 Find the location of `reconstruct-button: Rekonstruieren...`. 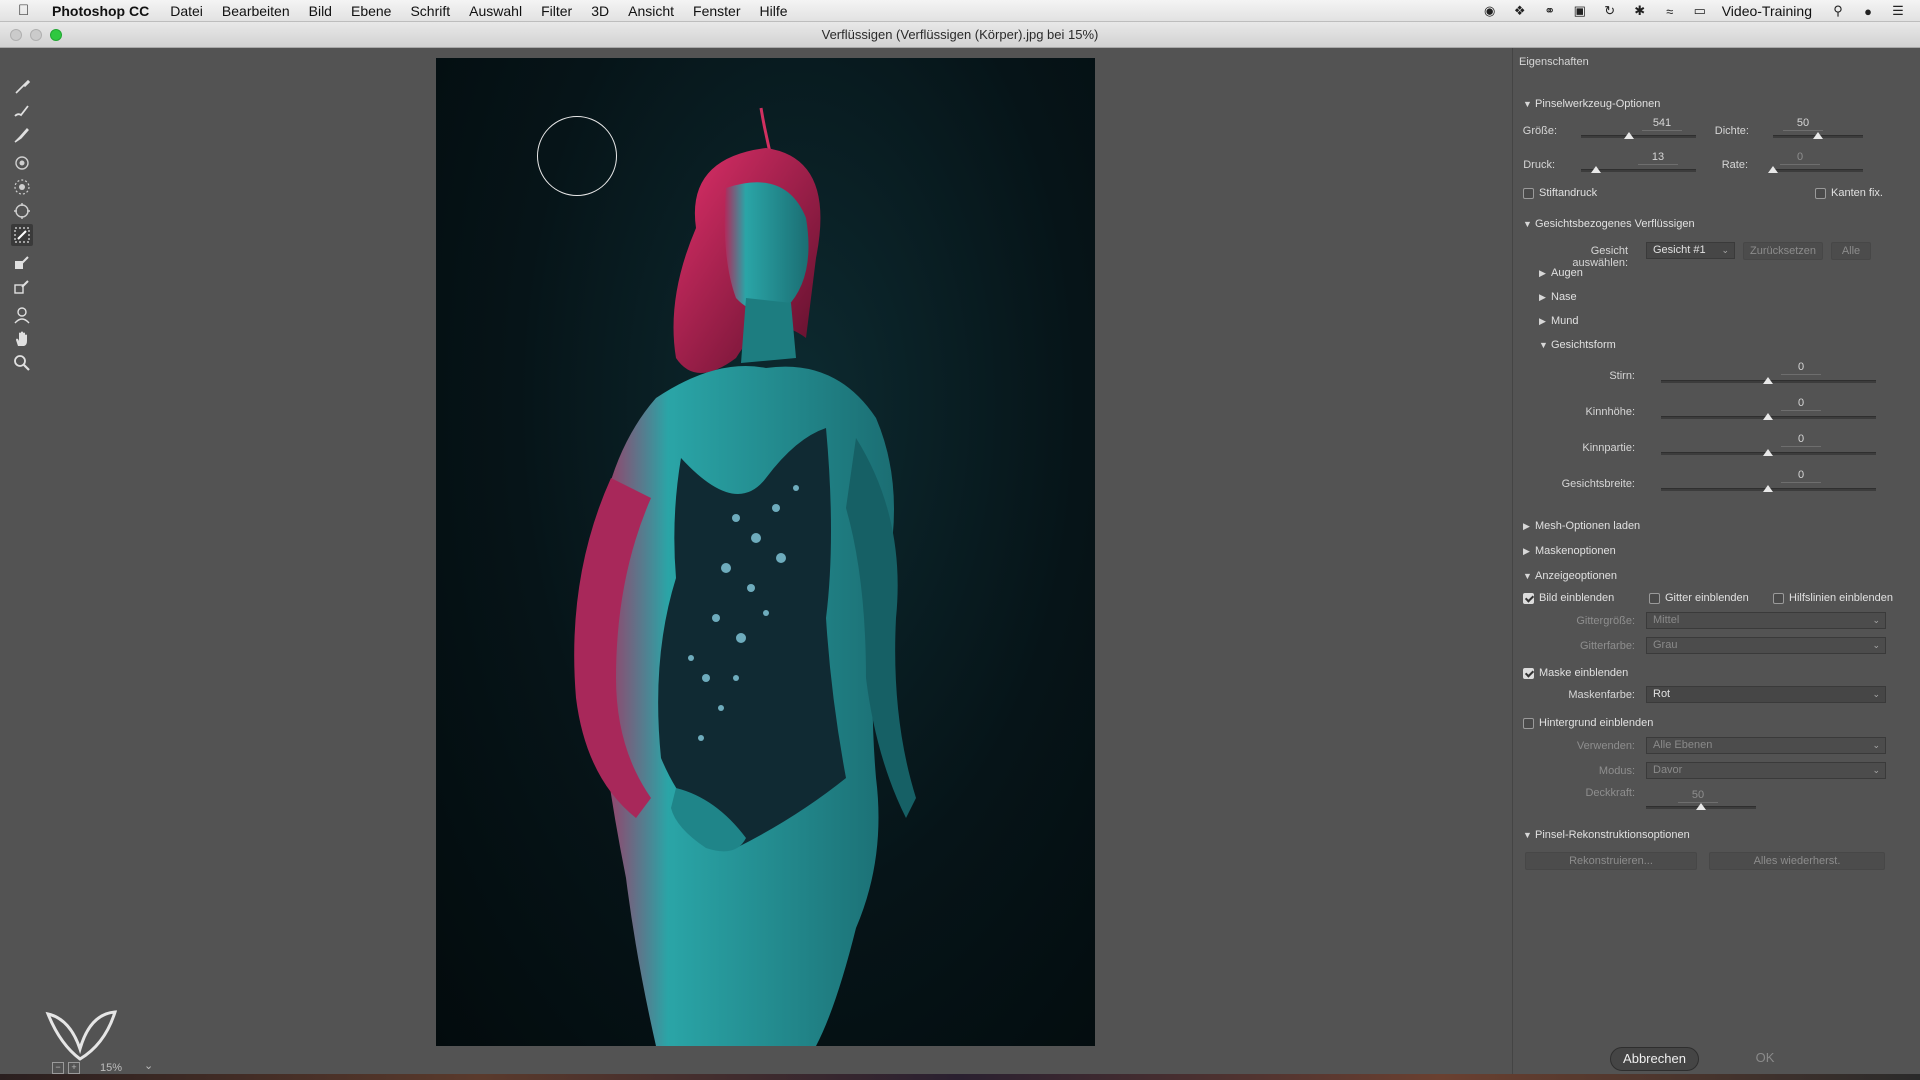

reconstruct-button: Rekonstruieren... is located at coordinates (1611, 861).